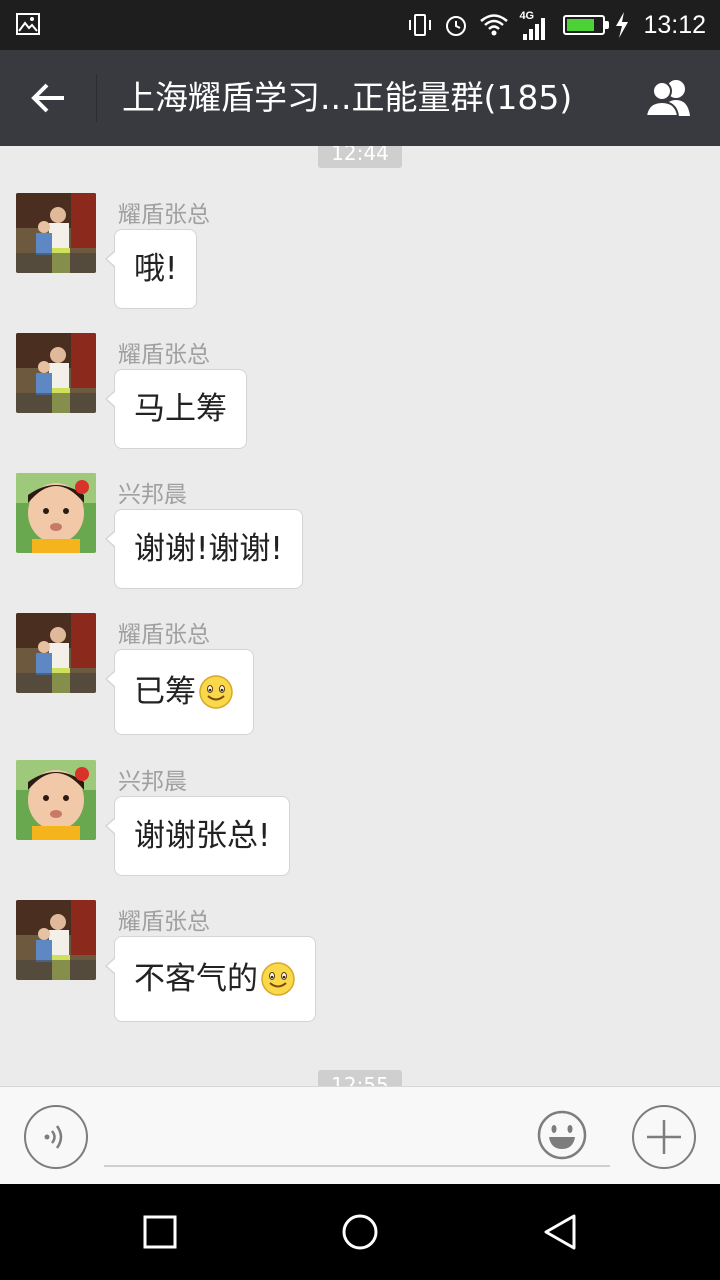  I want to click on message-text: 哦!, so click(156, 269).